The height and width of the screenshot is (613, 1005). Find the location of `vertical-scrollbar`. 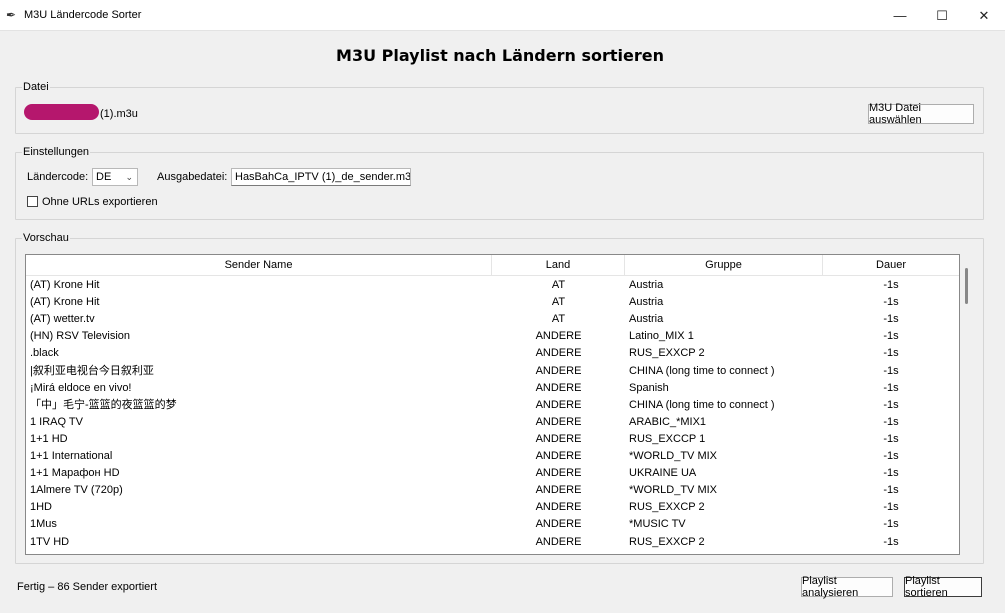

vertical-scrollbar is located at coordinates (966, 286).